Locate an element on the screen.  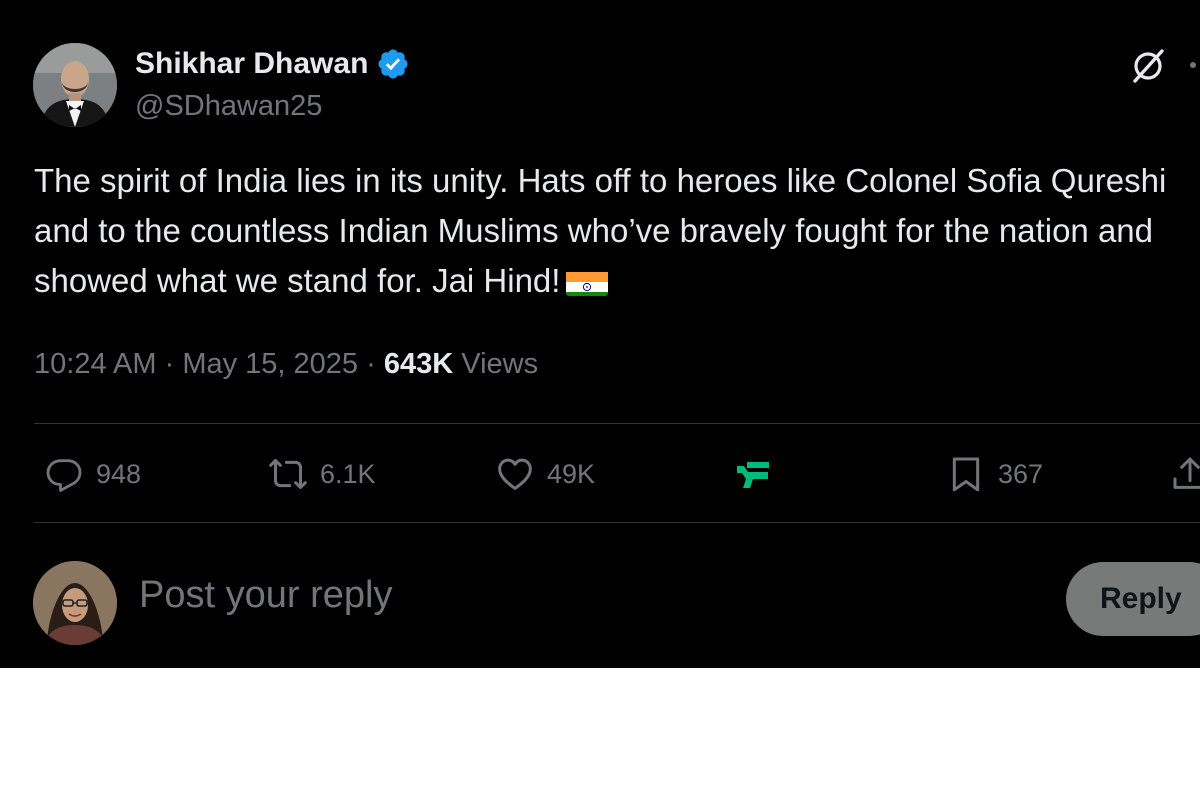
indian-flag-icon is located at coordinates (587, 281).